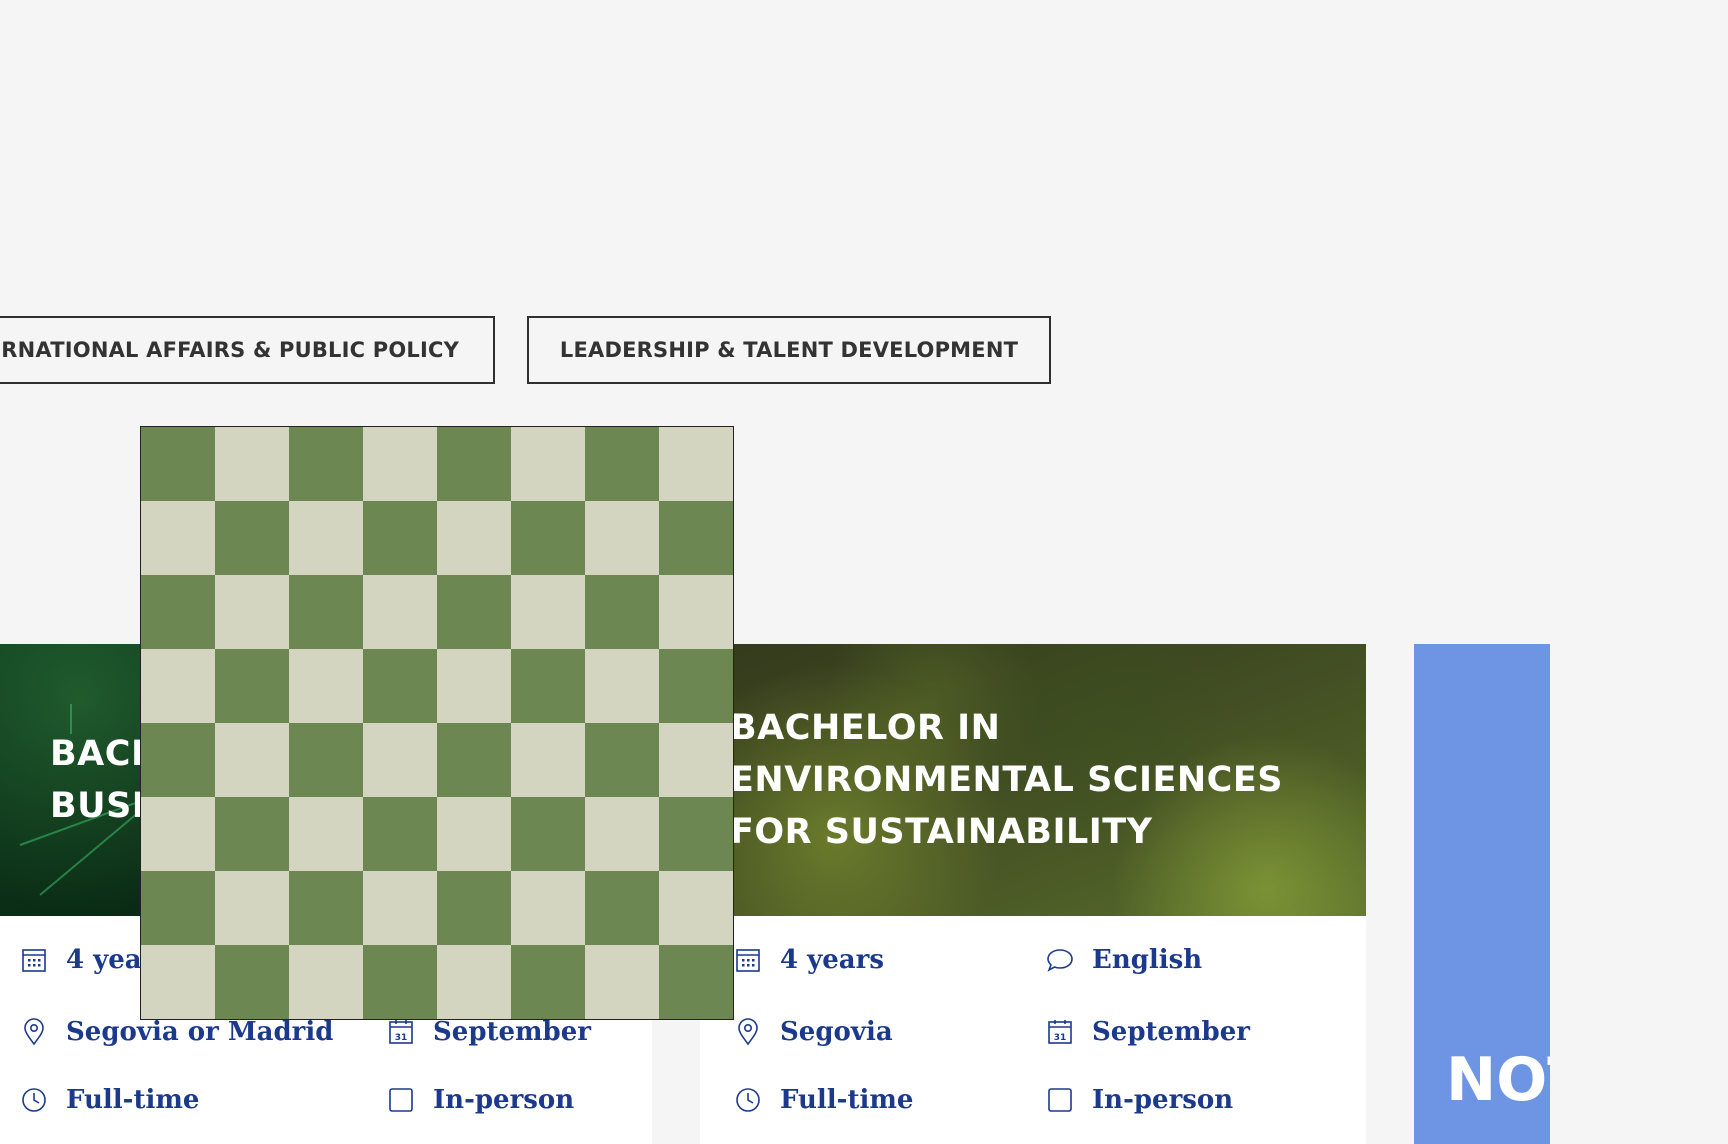  I want to click on fact-value: English, so click(1147, 960).